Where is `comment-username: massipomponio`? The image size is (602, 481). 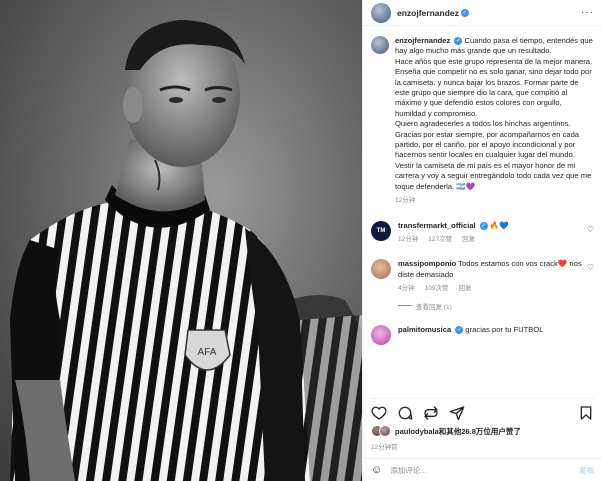
comment-username: massipomponio is located at coordinates (427, 263).